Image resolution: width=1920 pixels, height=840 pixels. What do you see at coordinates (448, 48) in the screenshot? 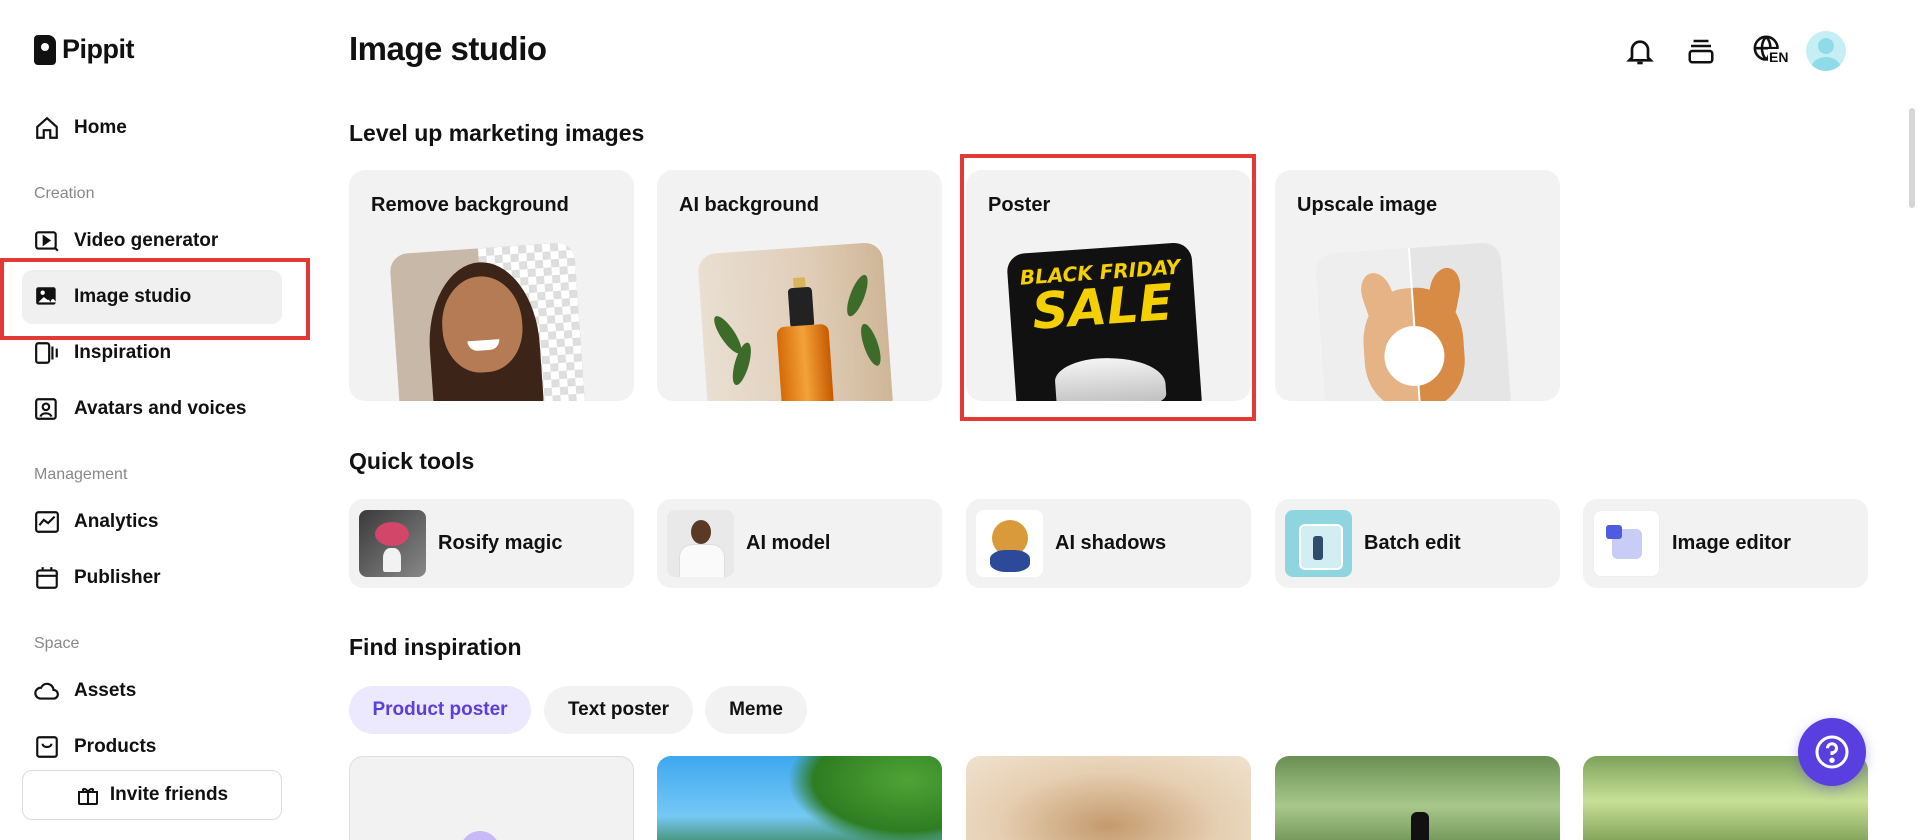
I see `page-title: Image studio` at bounding box center [448, 48].